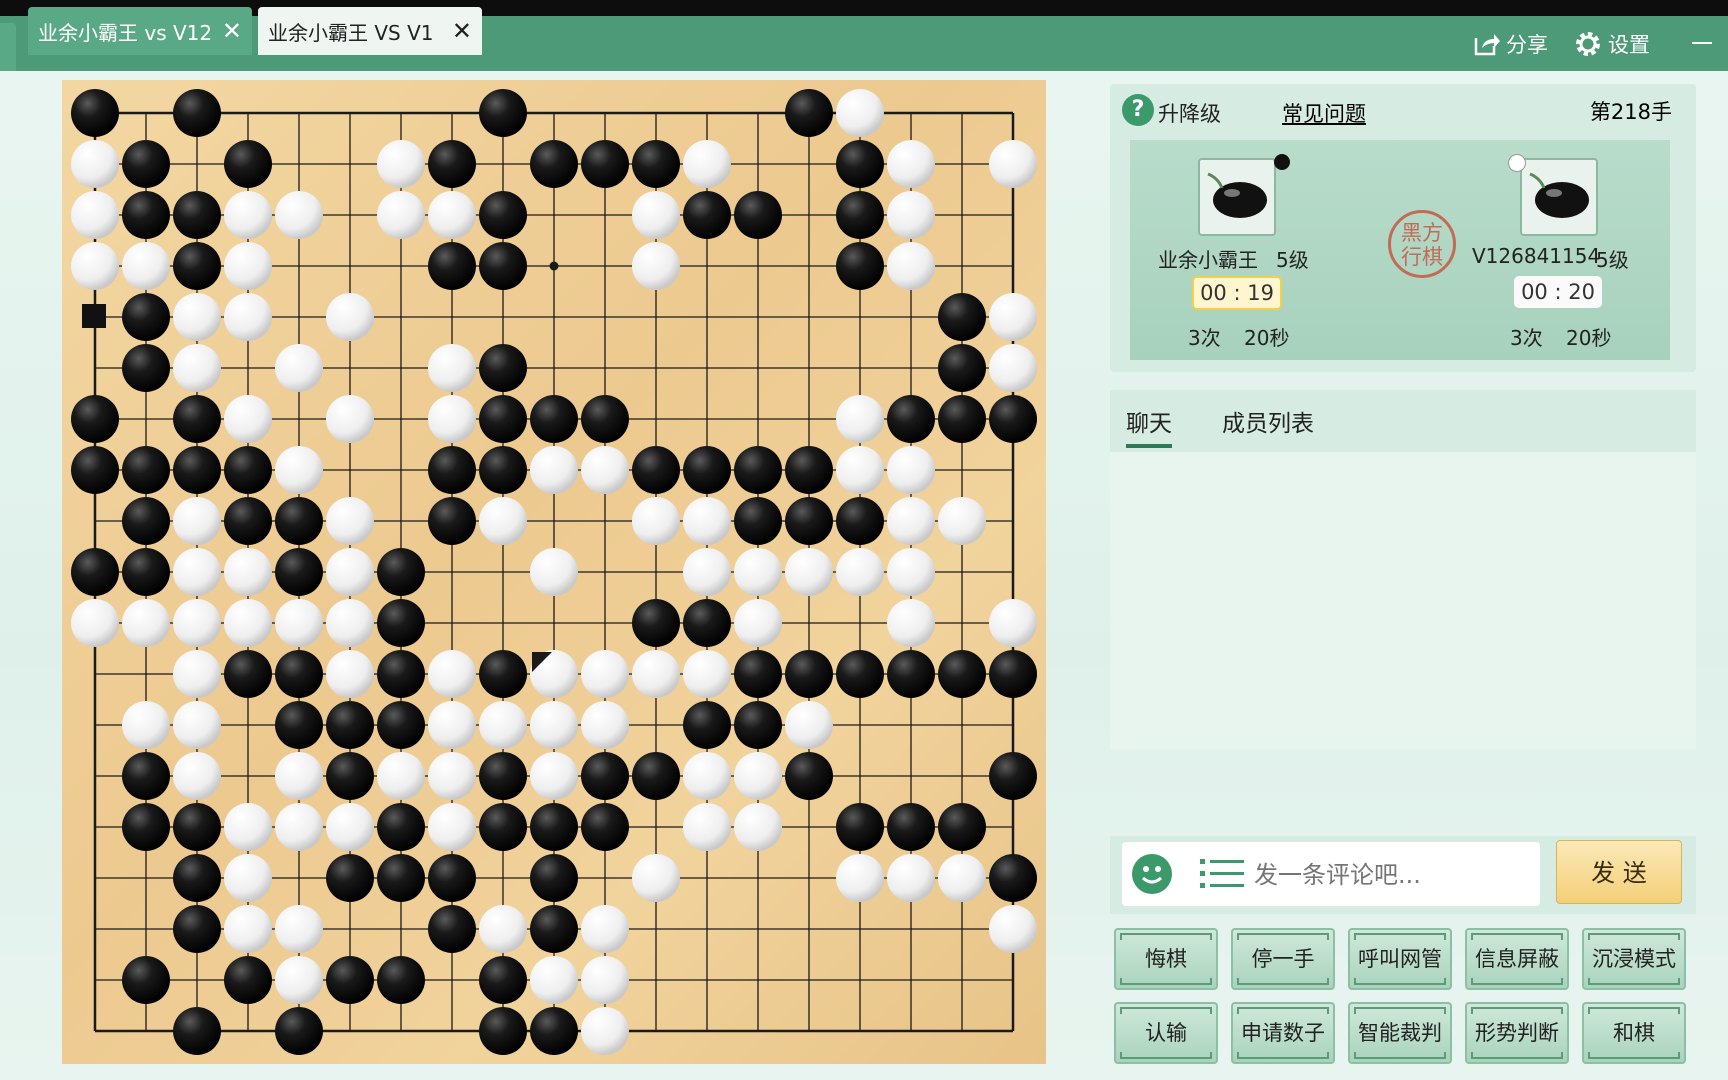 This screenshot has width=1728, height=1080. What do you see at coordinates (1634, 1033) in the screenshot?
I see `draw-button: 和棋` at bounding box center [1634, 1033].